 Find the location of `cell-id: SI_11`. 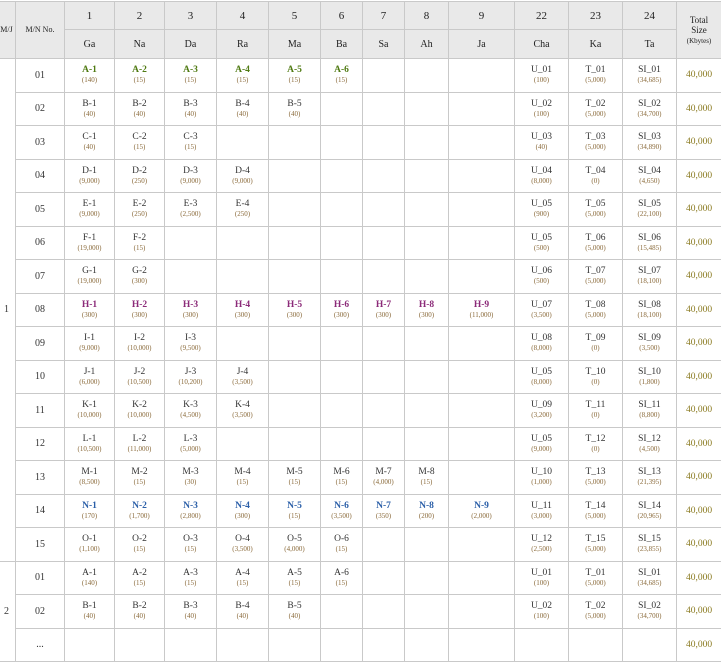

cell-id: SI_11 is located at coordinates (649, 405).